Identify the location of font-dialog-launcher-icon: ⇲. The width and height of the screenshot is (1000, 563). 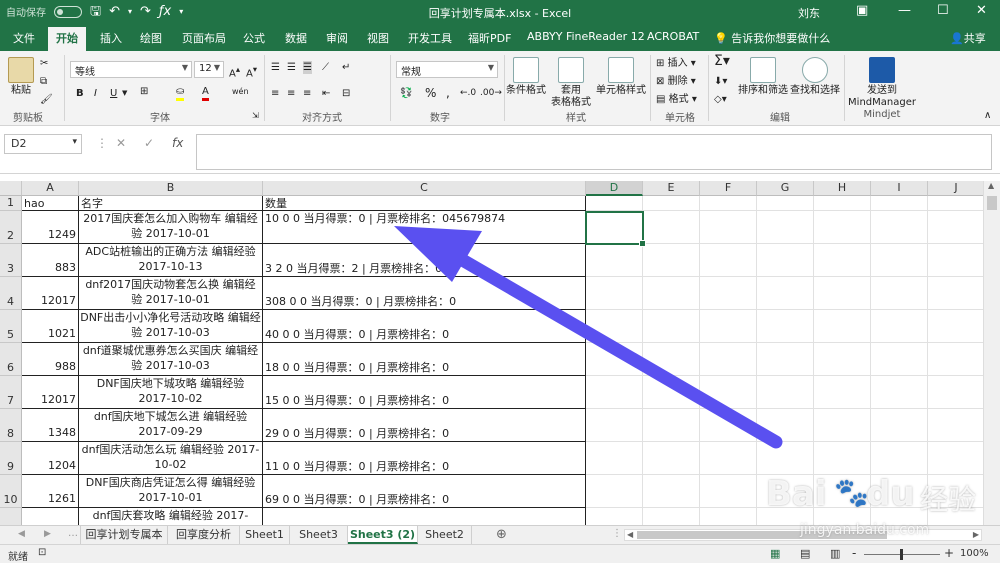
(255, 115).